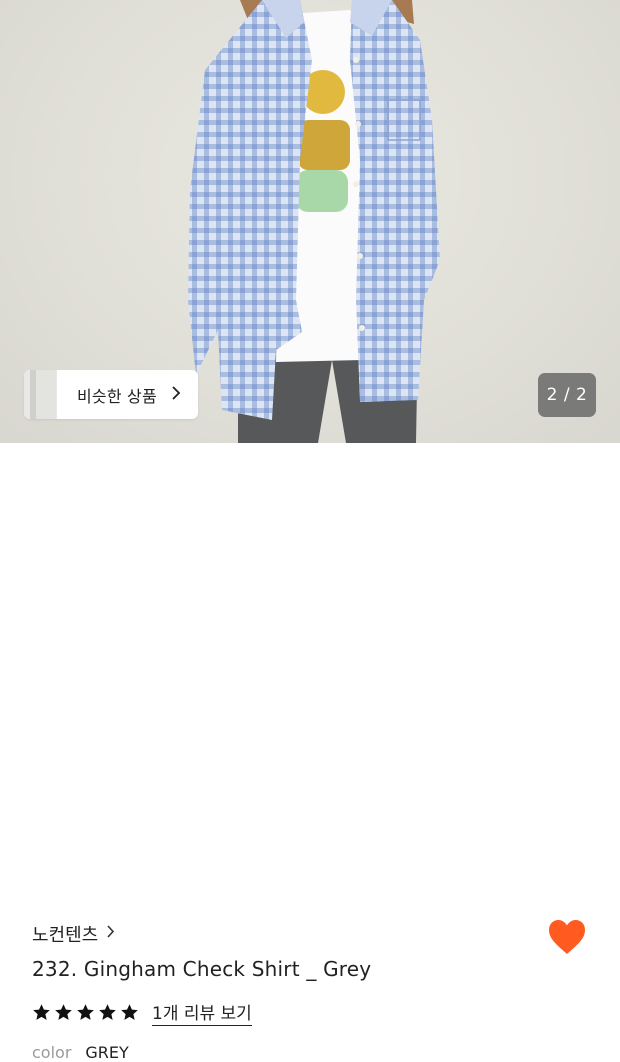  I want to click on color-option-label: color, so click(52, 1052).